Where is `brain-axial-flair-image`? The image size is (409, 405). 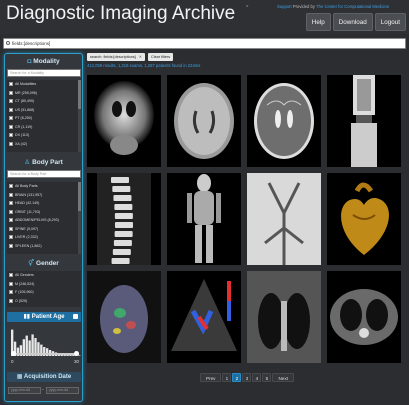 brain-axial-flair-image is located at coordinates (204, 121).